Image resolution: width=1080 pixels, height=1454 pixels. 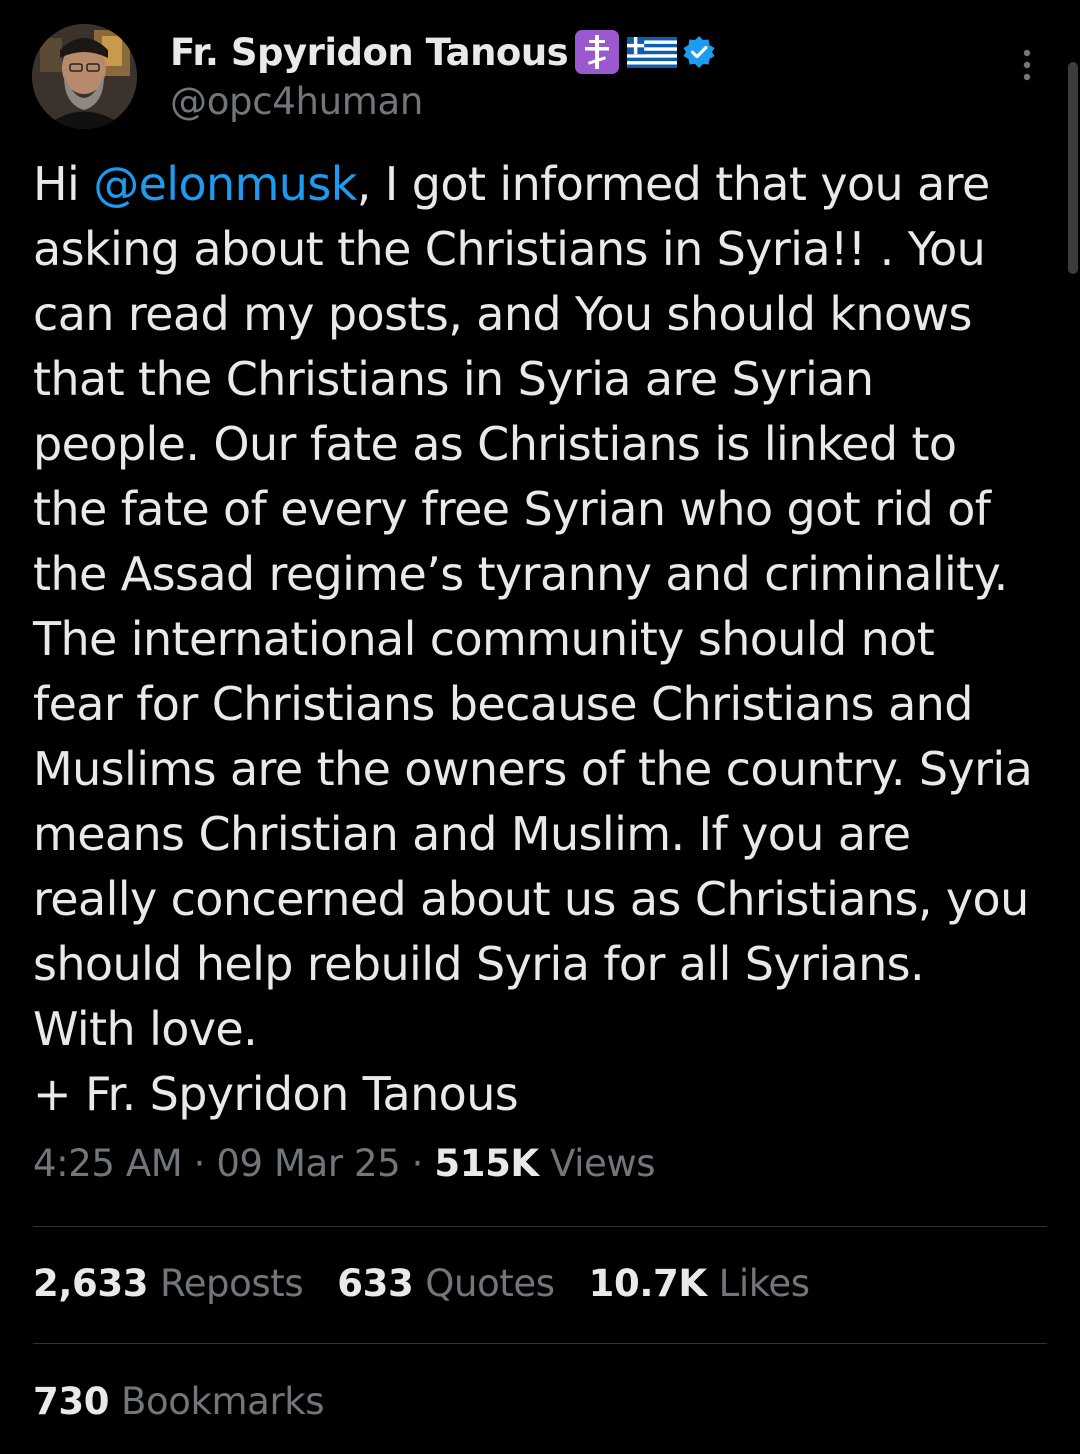 I want to click on post-text-greeting: Hi, so click(x=63, y=184).